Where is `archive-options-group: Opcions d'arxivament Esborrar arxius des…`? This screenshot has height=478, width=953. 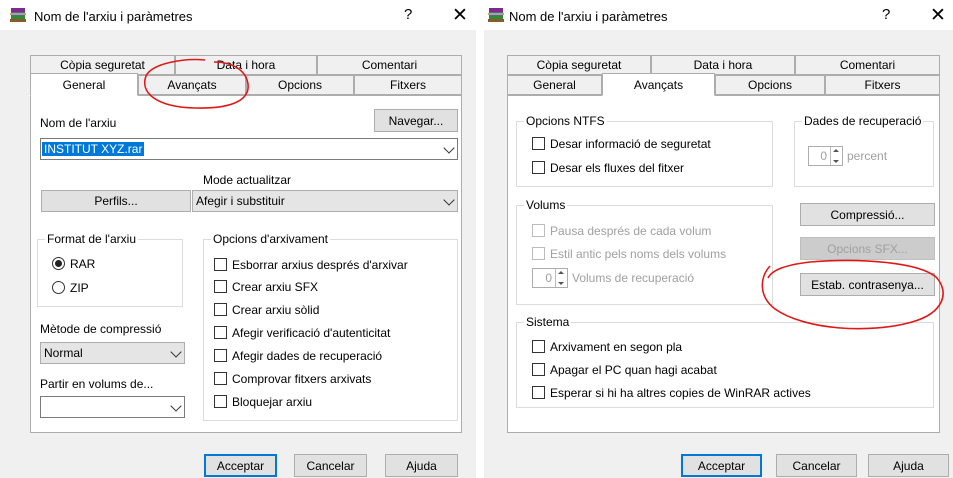 archive-options-group: Opcions d'arxivament Esborrar arxius des… is located at coordinates (330, 326).